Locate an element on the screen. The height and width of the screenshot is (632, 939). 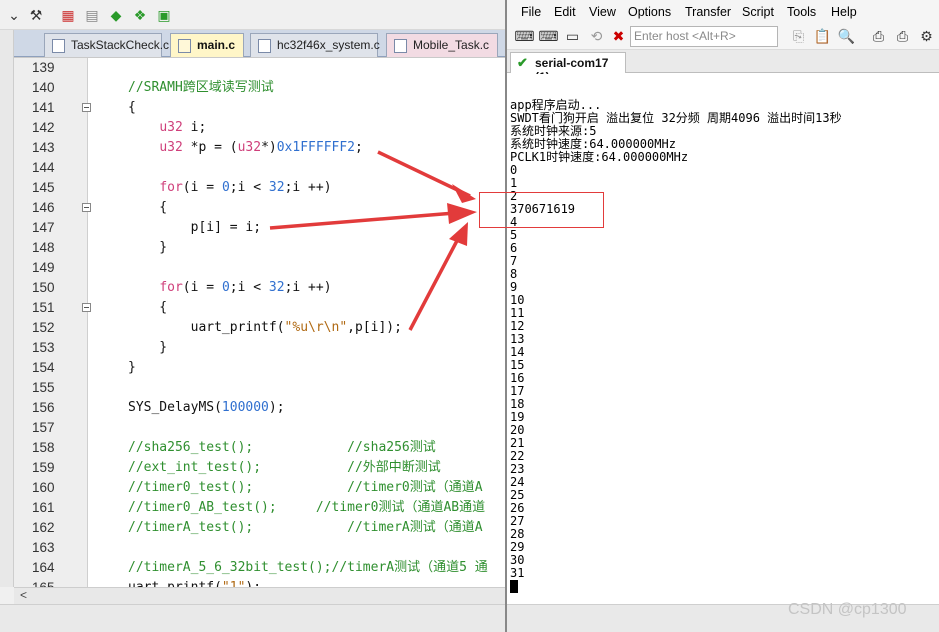
code-line: 149 is located at coordinates (259, 268).